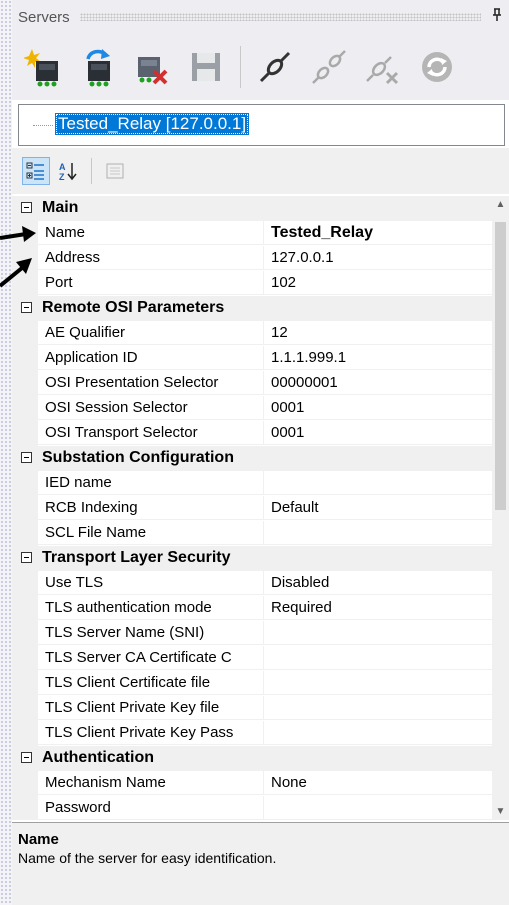 The image size is (509, 905). What do you see at coordinates (252, 208) in the screenshot?
I see `category-row: Main` at bounding box center [252, 208].